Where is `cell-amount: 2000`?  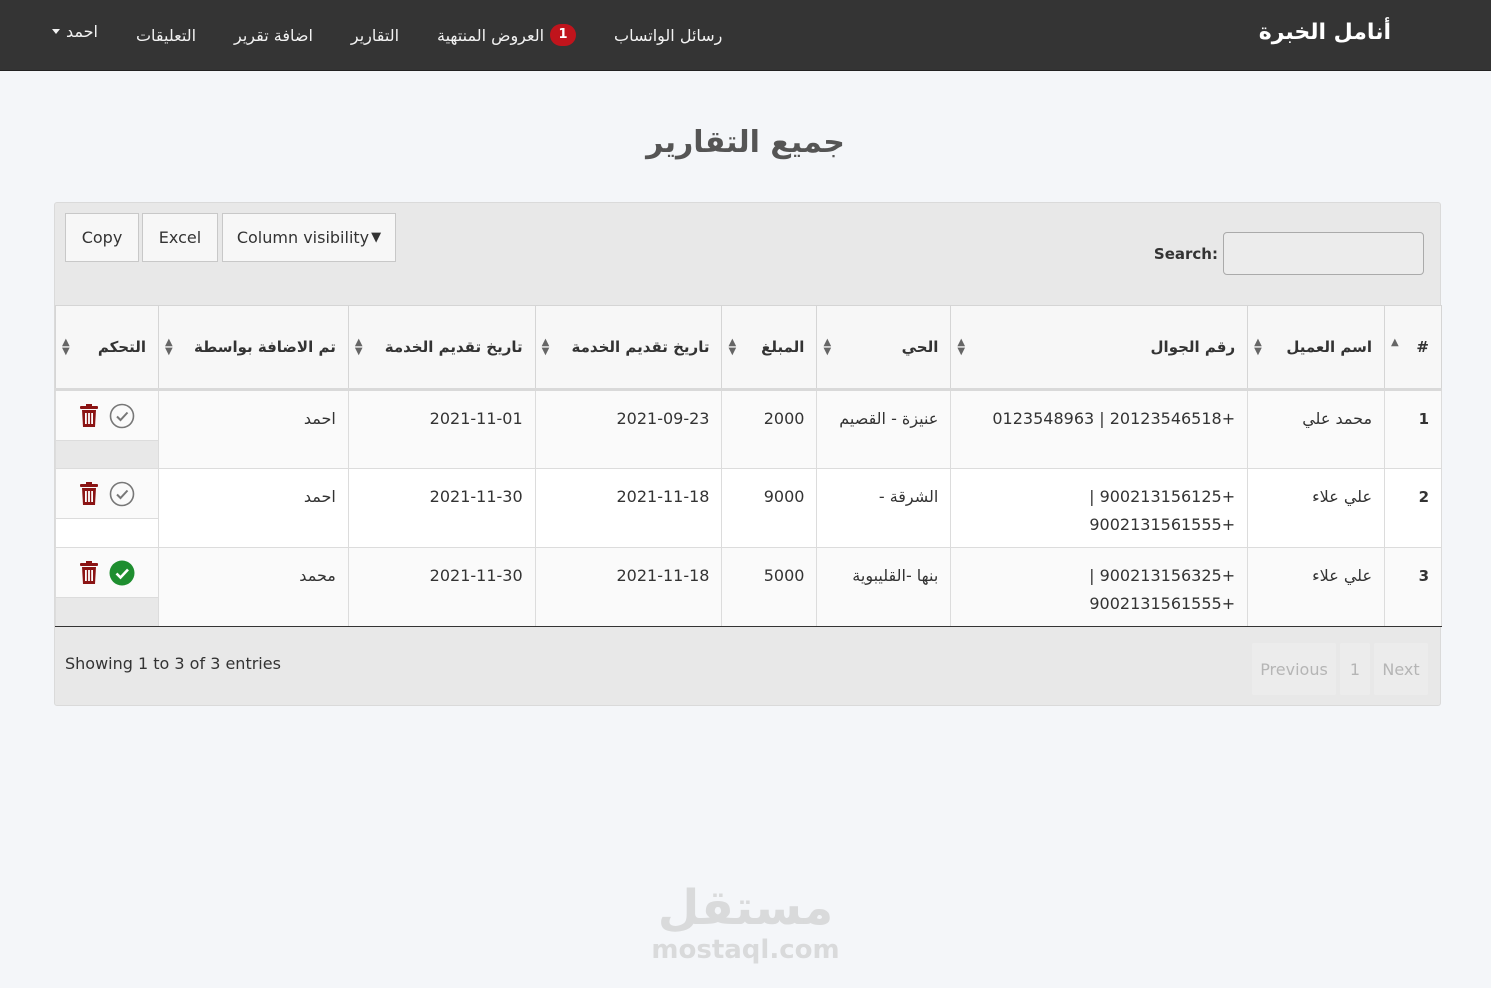 cell-amount: 2000 is located at coordinates (769, 429).